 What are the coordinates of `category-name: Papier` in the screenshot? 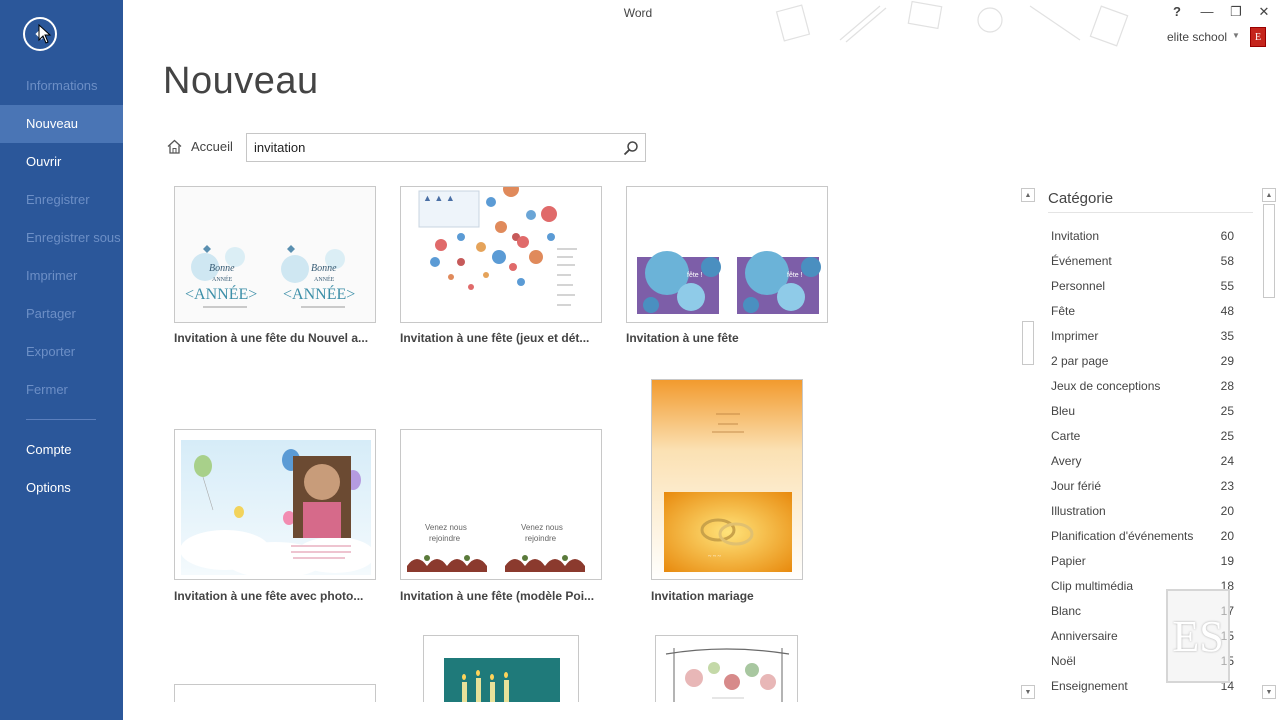 It's located at (1068, 561).